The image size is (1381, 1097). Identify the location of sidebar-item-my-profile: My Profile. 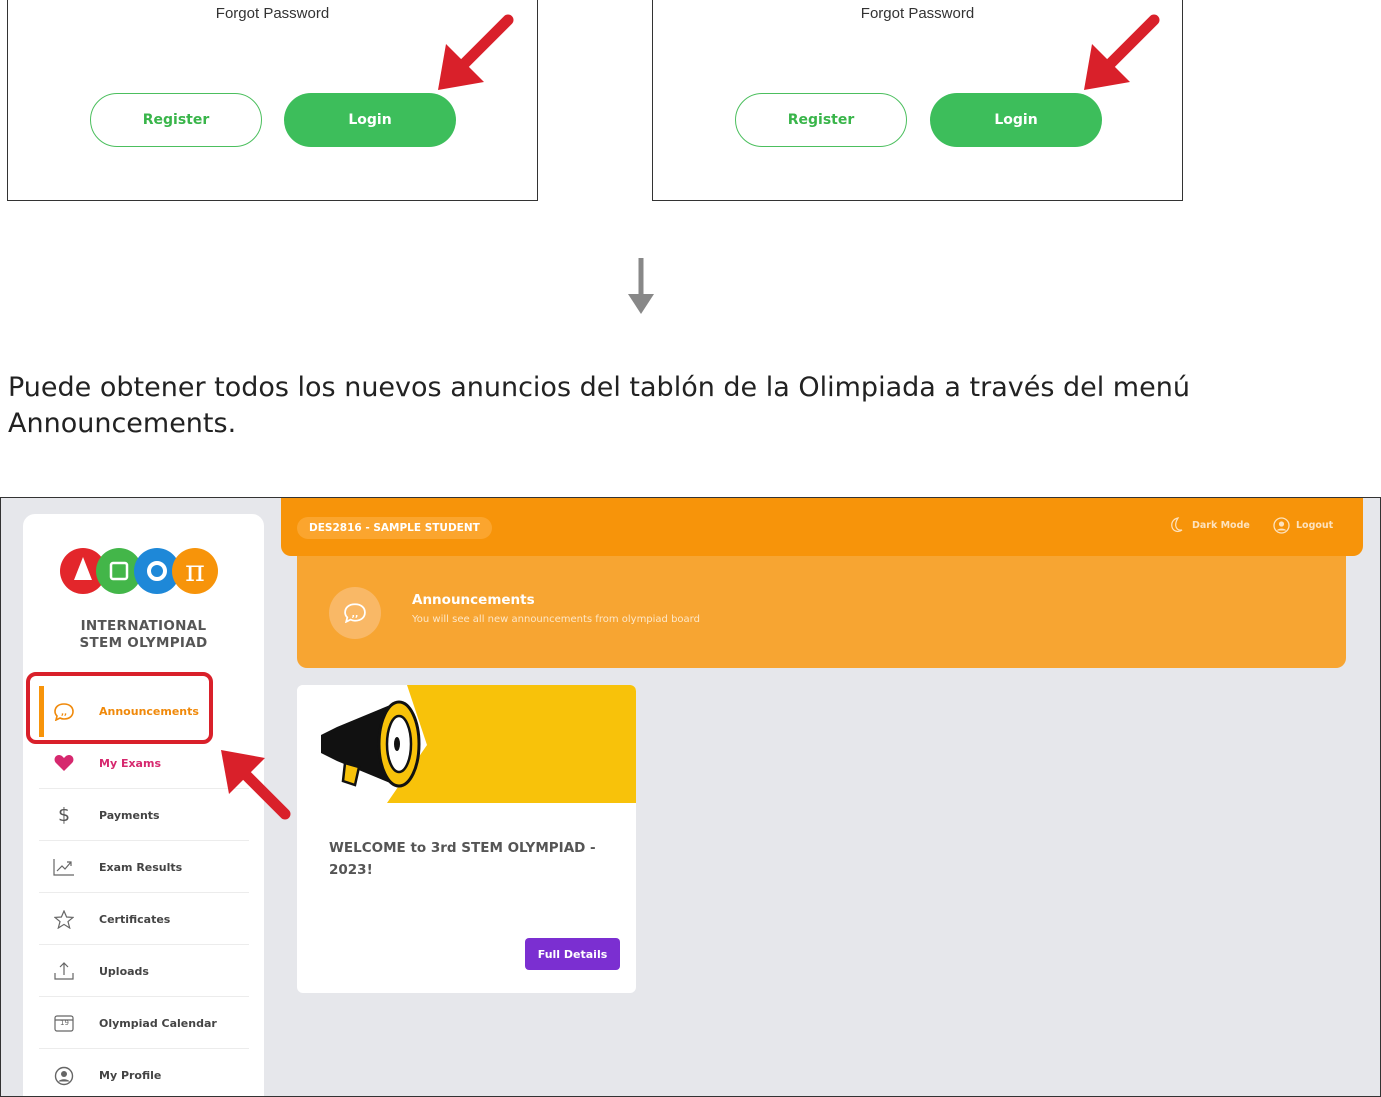
(144, 1073).